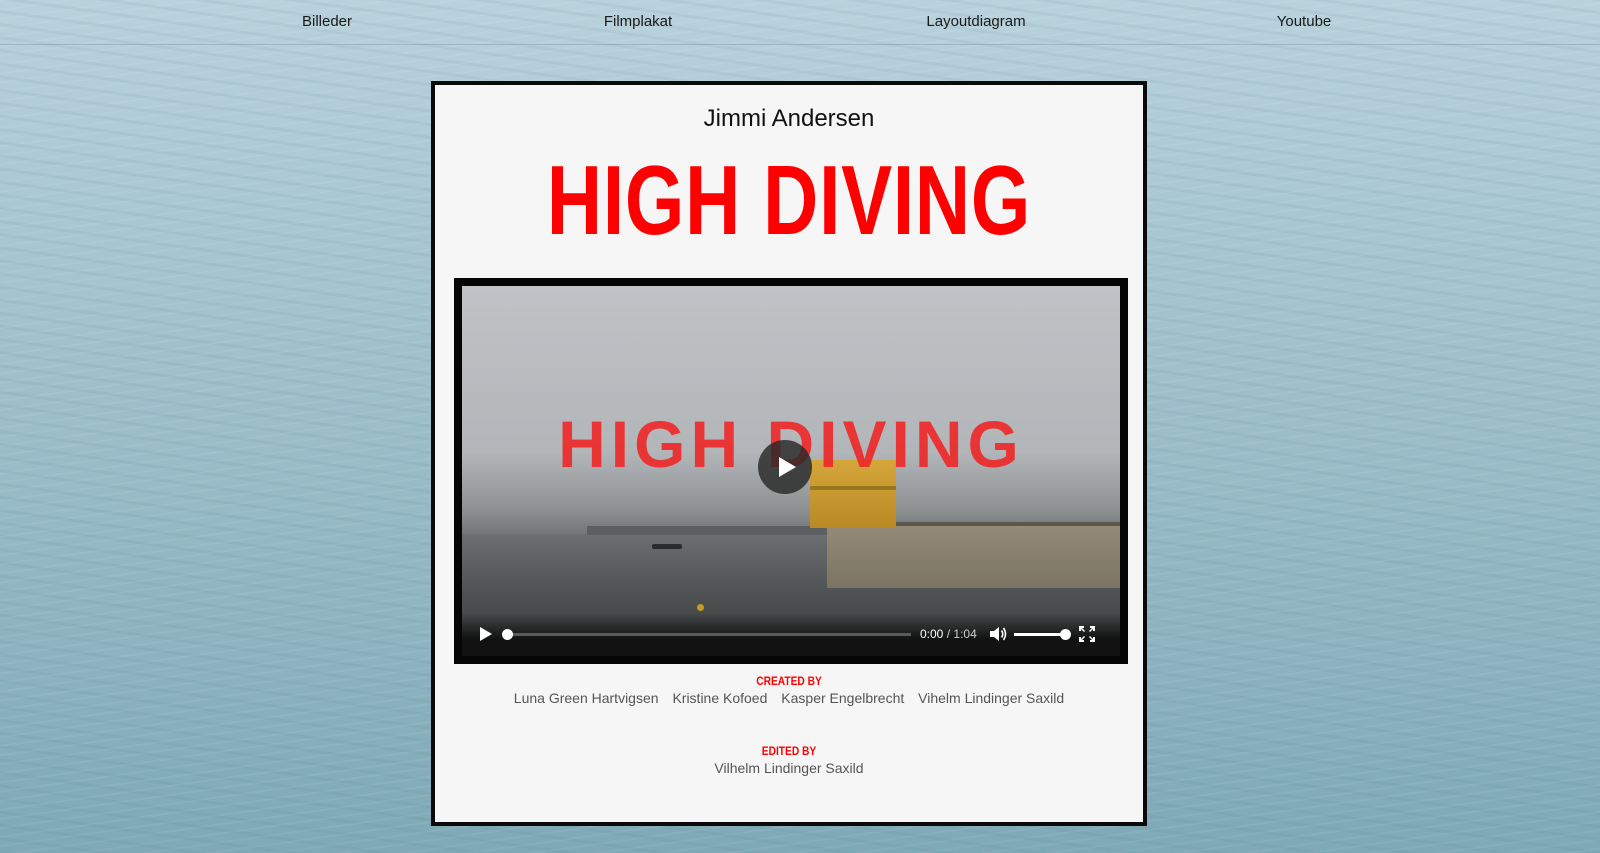 The image size is (1600, 853). Describe the element at coordinates (975, 21) in the screenshot. I see `nav-link-layoutdiagram: Layoutdiagram` at that location.